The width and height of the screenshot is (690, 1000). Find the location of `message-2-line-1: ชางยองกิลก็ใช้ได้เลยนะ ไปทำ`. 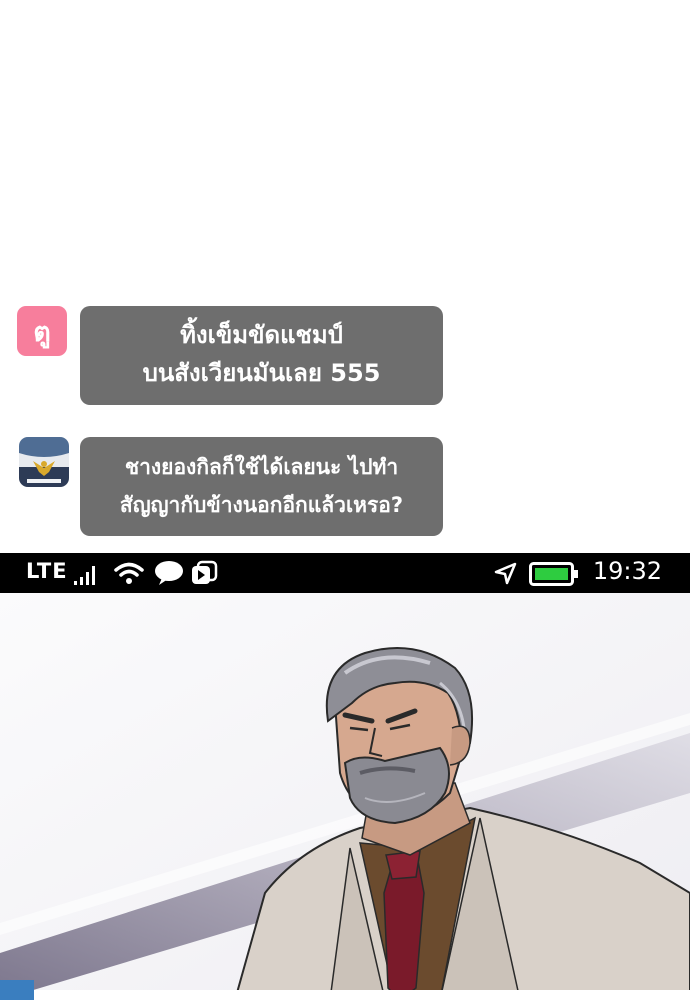

message-2-line-1: ชางยองกิลก็ใช้ได้เลยนะ ไปทำ is located at coordinates (261, 467).